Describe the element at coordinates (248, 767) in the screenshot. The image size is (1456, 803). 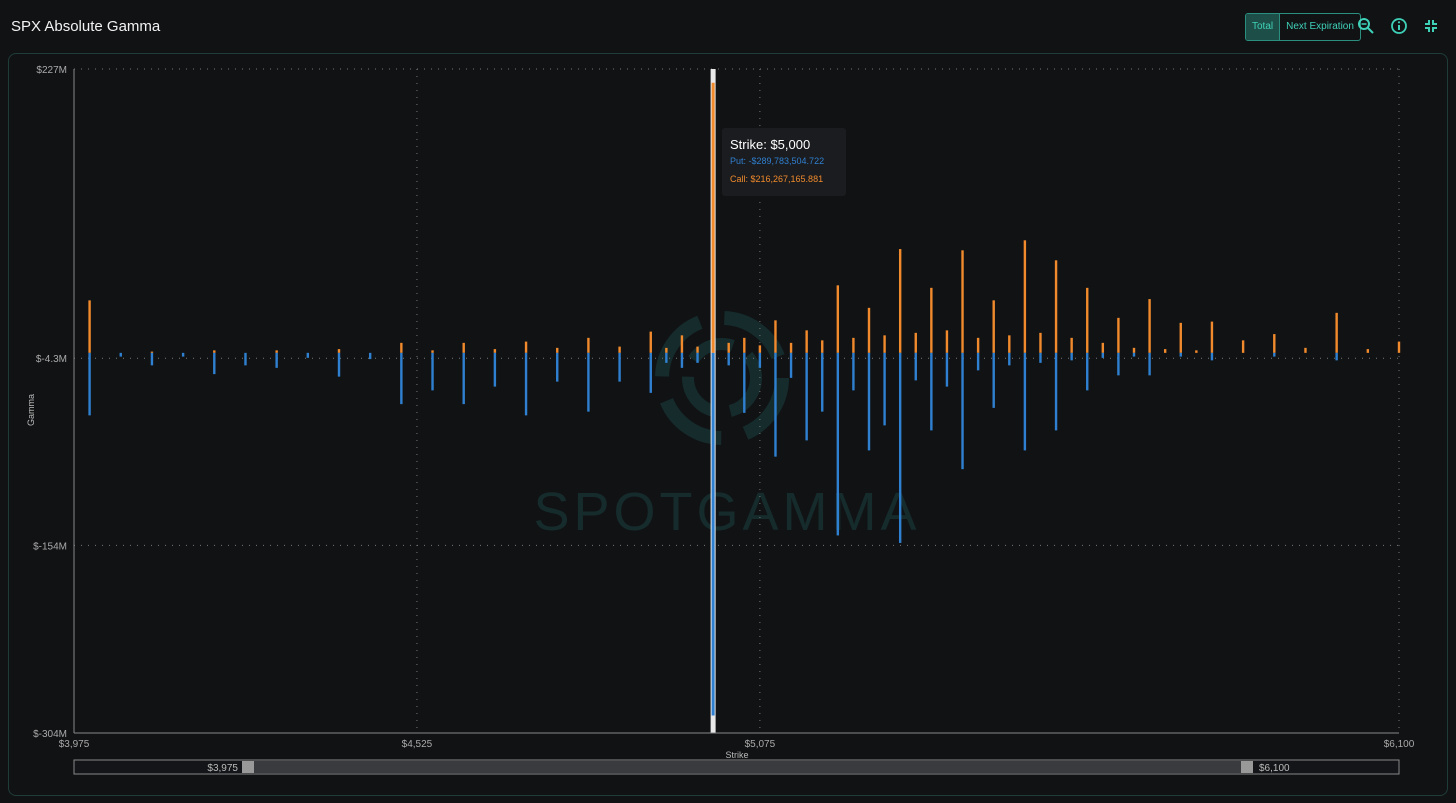
I see `slider-handle-left` at that location.